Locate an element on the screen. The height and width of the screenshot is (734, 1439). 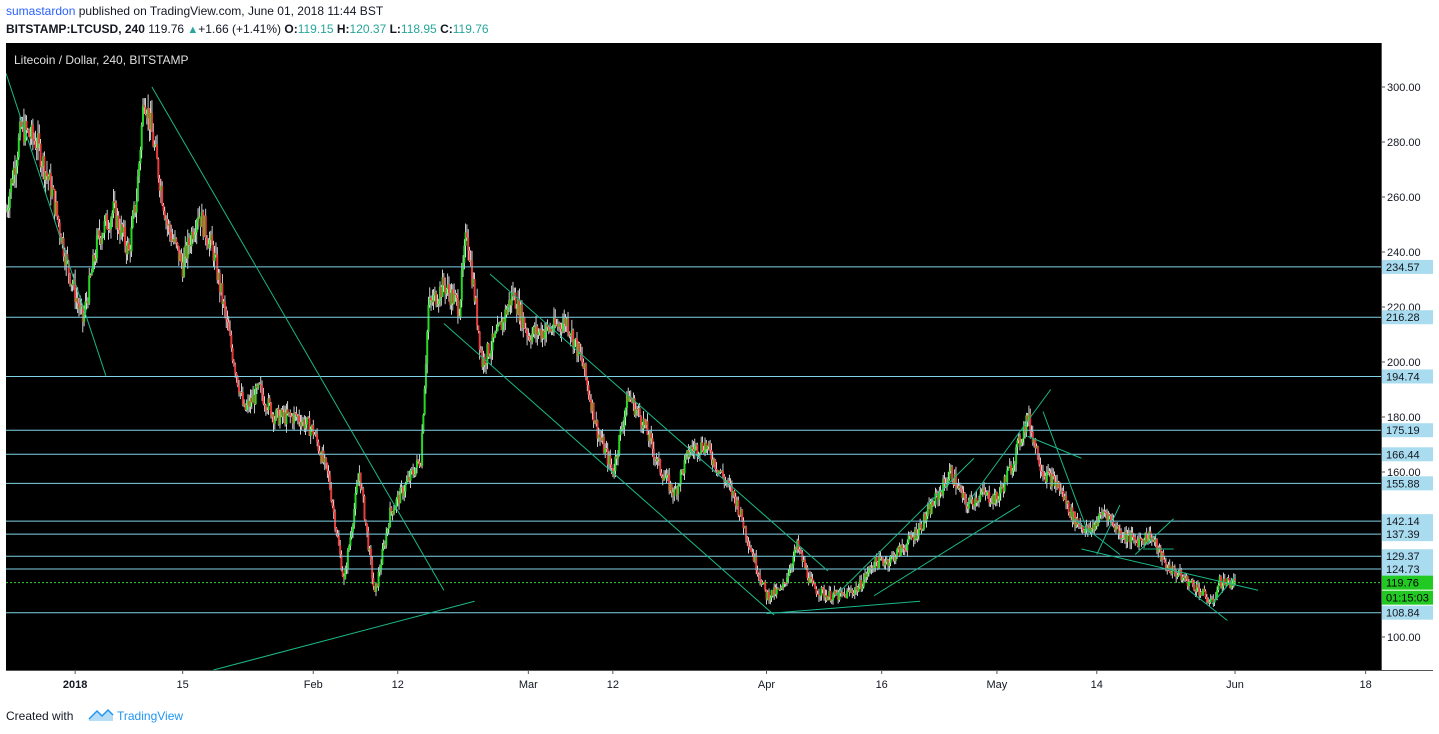
y-tick-label: 240.00 is located at coordinates (1404, 253).